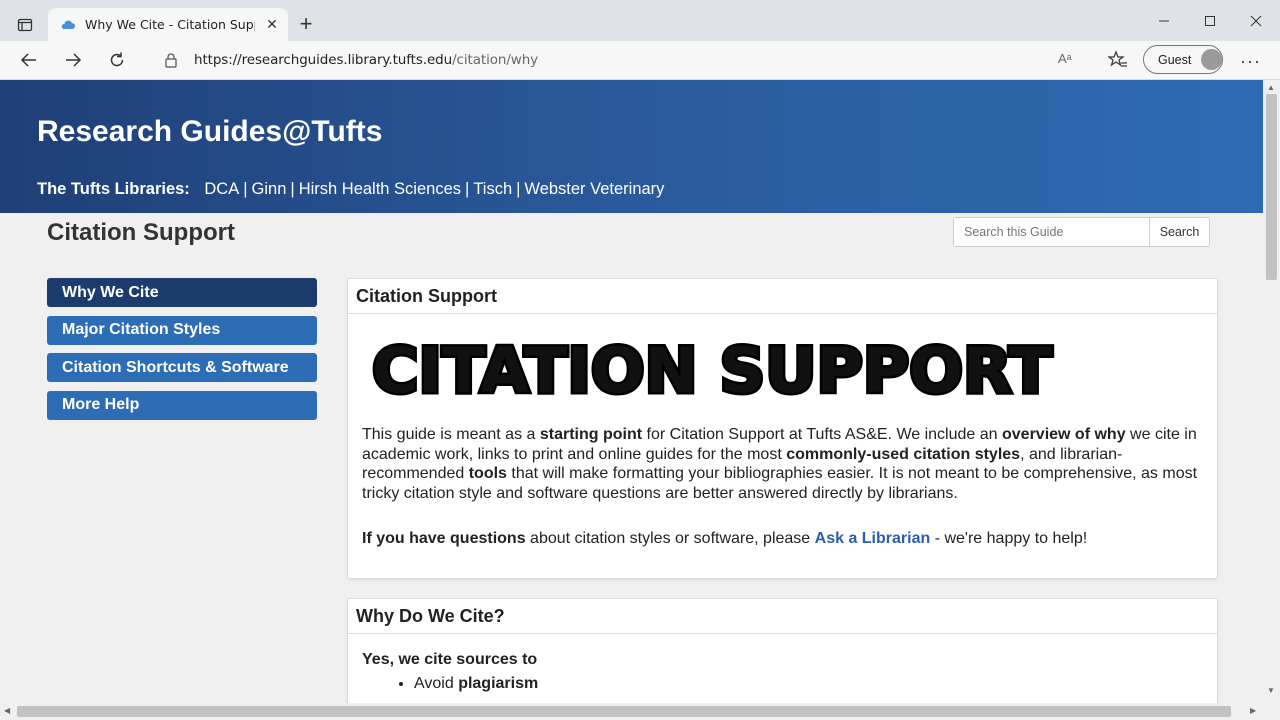 The width and height of the screenshot is (1280, 720). Describe the element at coordinates (1250, 61) in the screenshot. I see `more-options-icon: ···` at that location.